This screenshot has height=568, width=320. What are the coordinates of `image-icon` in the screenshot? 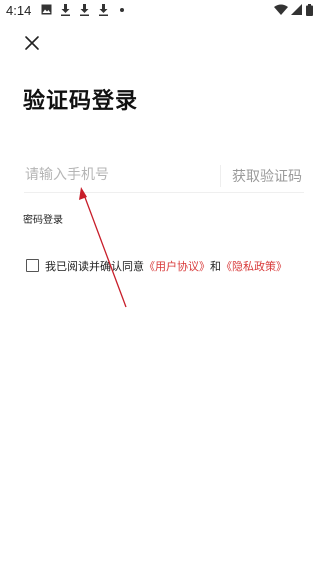 It's located at (47, 10).